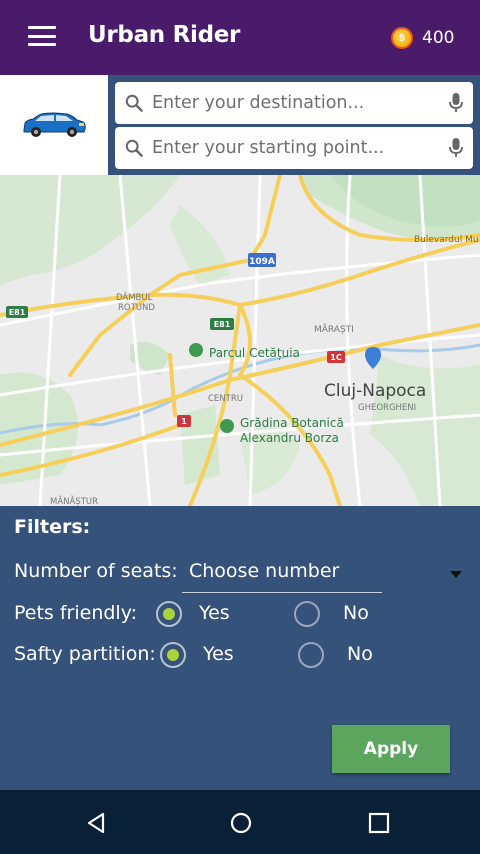 This screenshot has height=854, width=480. I want to click on starting-point-field, so click(294, 148).